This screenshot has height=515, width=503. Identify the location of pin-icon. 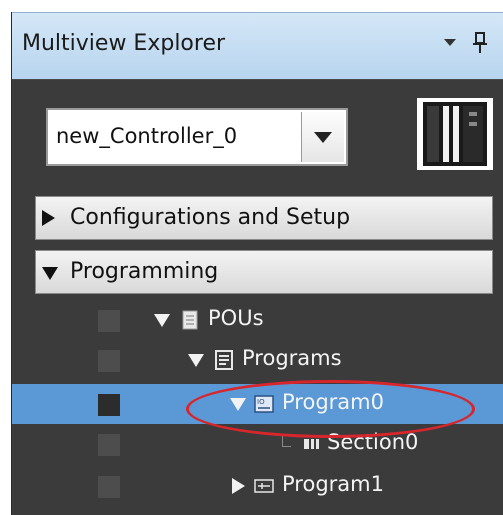
(480, 43).